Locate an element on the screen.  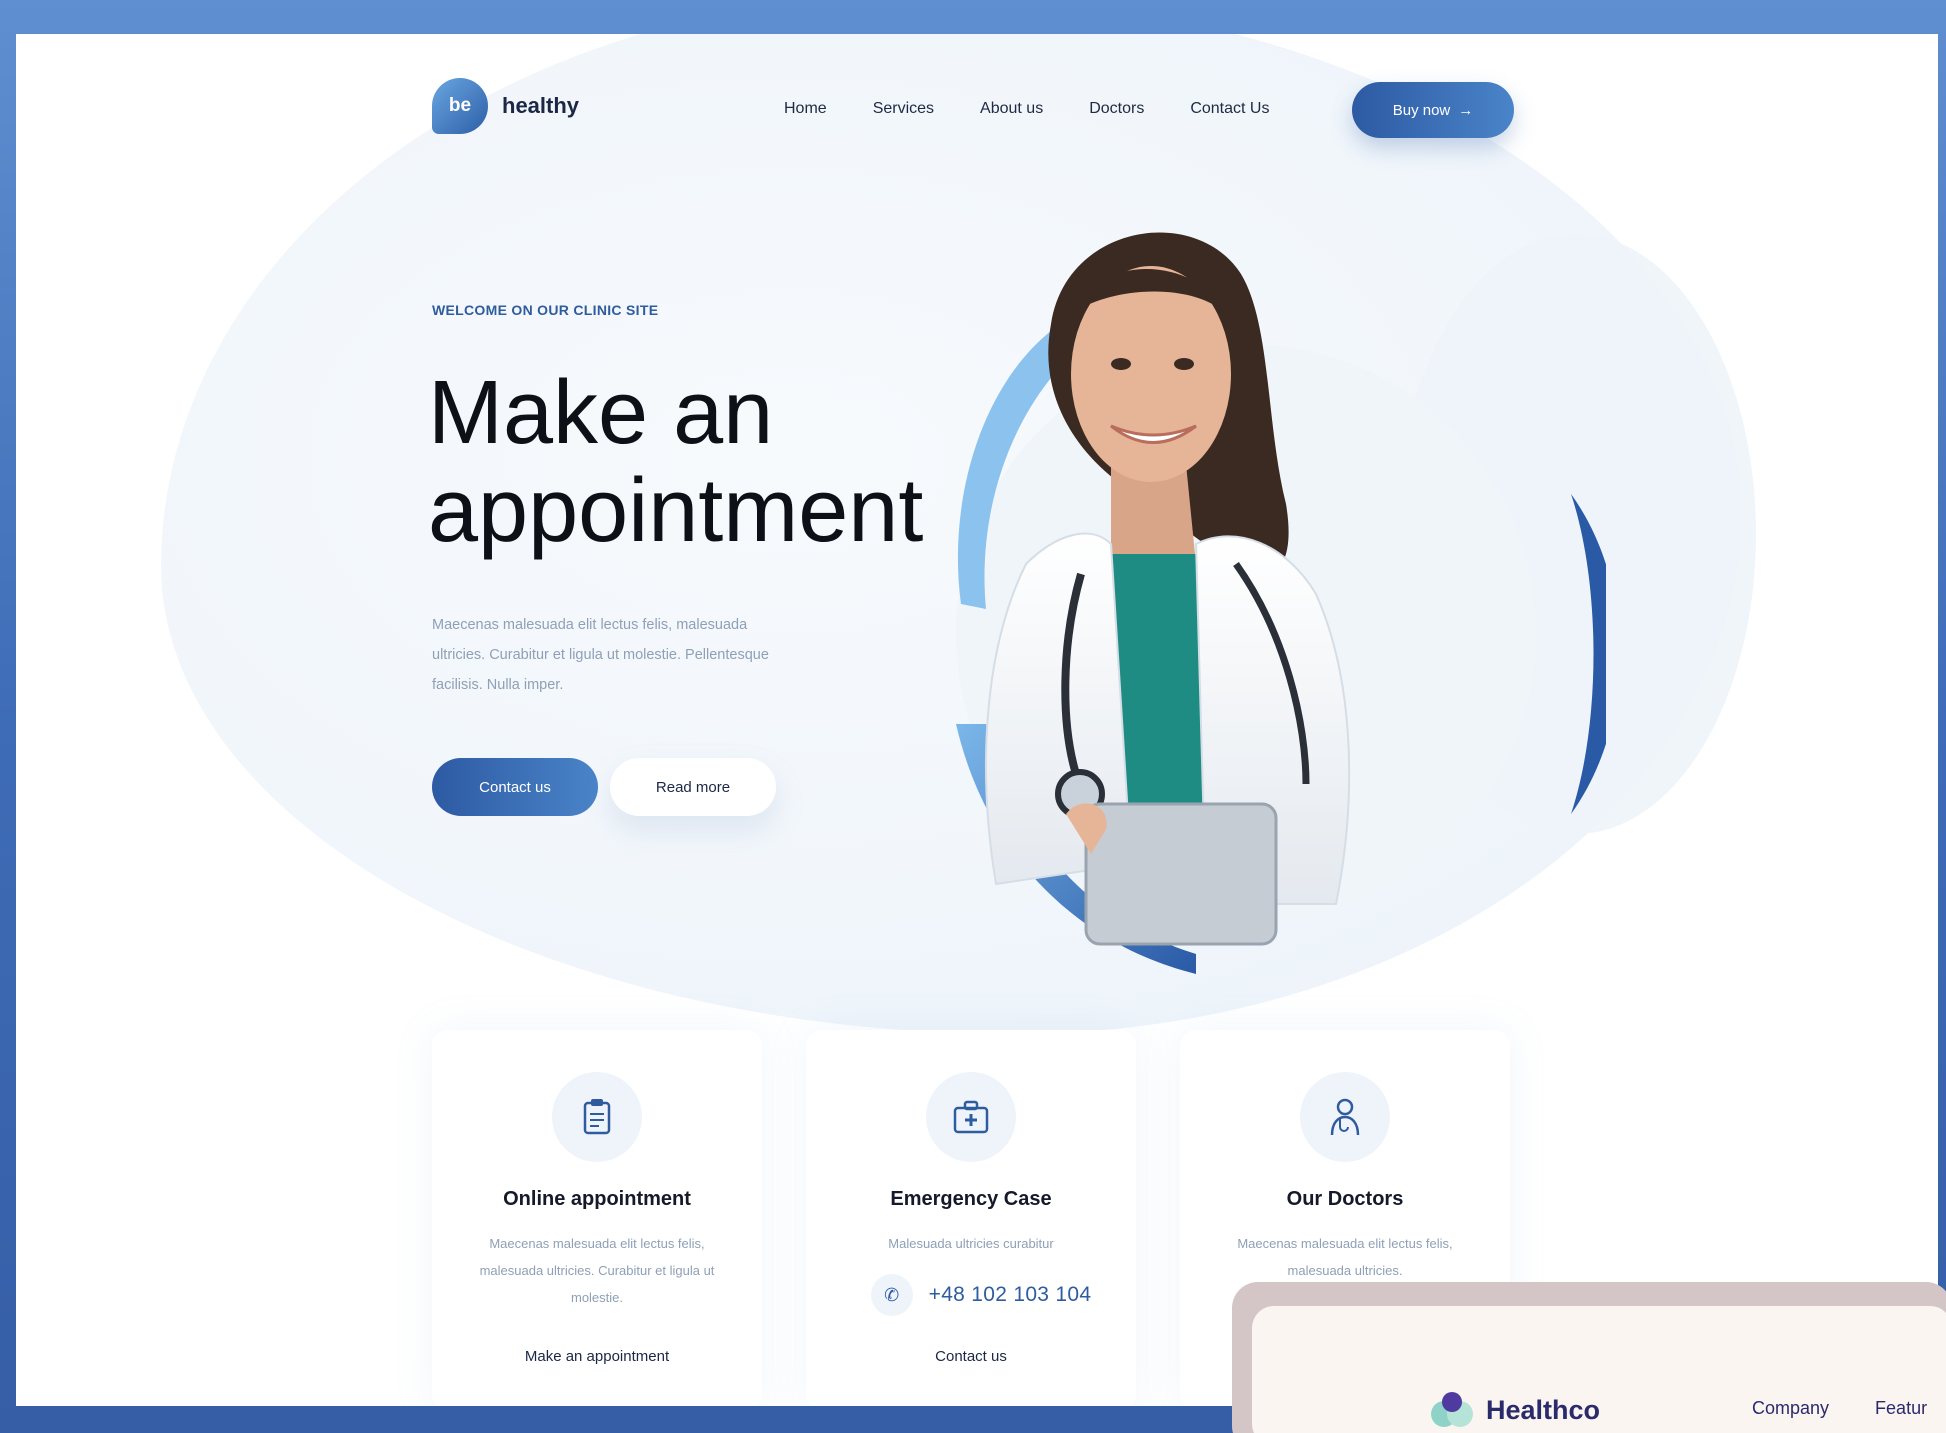
nav-item-company: Company is located at coordinates (1790, 1408).